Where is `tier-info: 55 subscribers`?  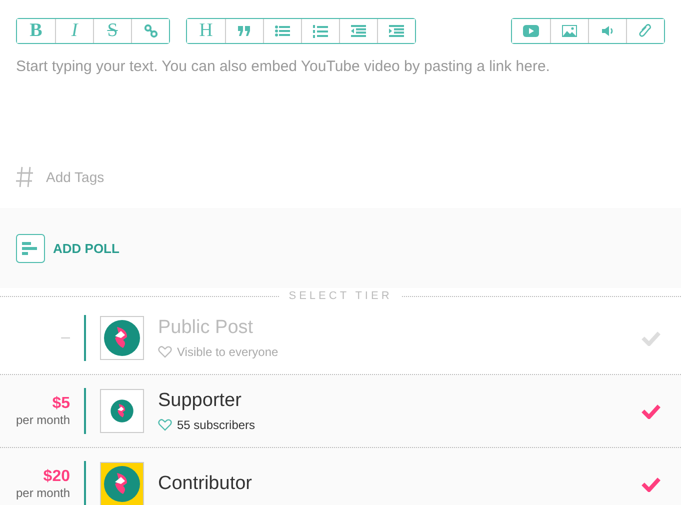 tier-info: 55 subscribers is located at coordinates (216, 425).